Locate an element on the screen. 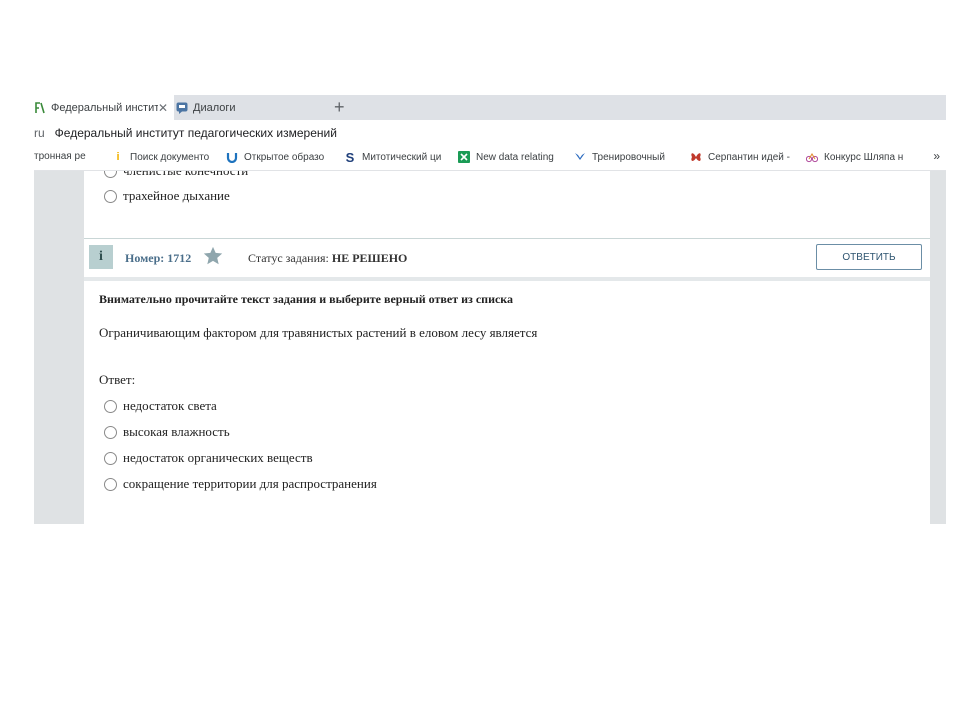 This screenshot has height=720, width=960. close-icon: ✕ is located at coordinates (163, 108).